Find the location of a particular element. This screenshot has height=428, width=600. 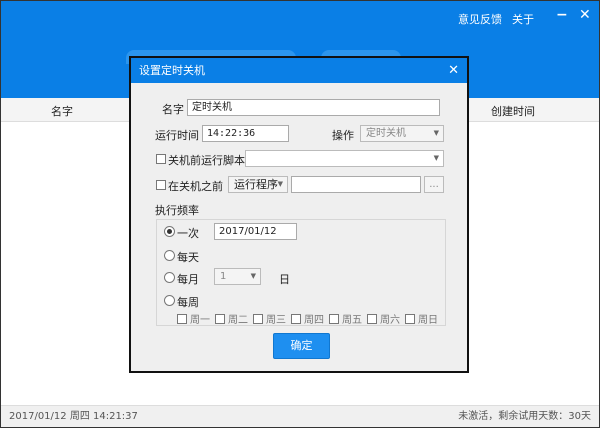

column-created: 创建时间 is located at coordinates (513, 111).